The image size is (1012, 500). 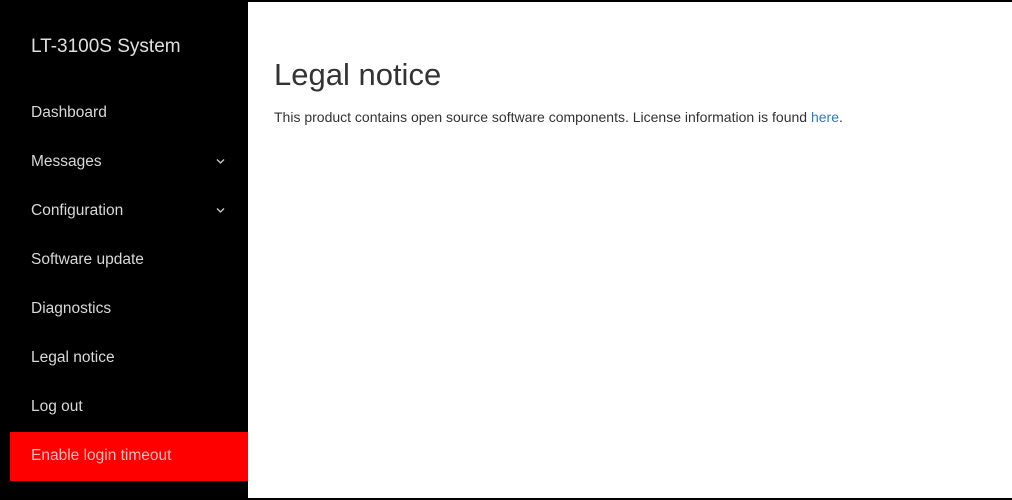 What do you see at coordinates (129, 162) in the screenshot?
I see `sidebar-item-messages: Messages` at bounding box center [129, 162].